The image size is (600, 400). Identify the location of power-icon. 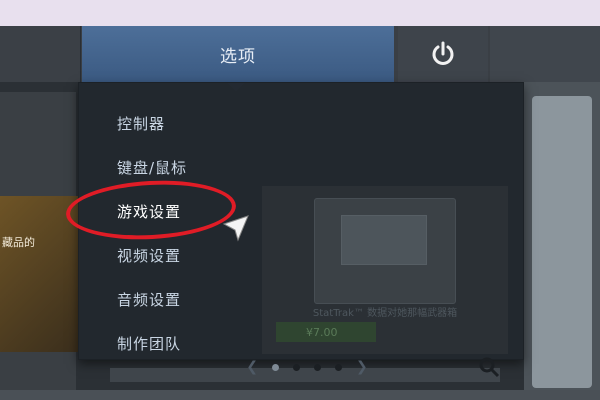
(443, 53).